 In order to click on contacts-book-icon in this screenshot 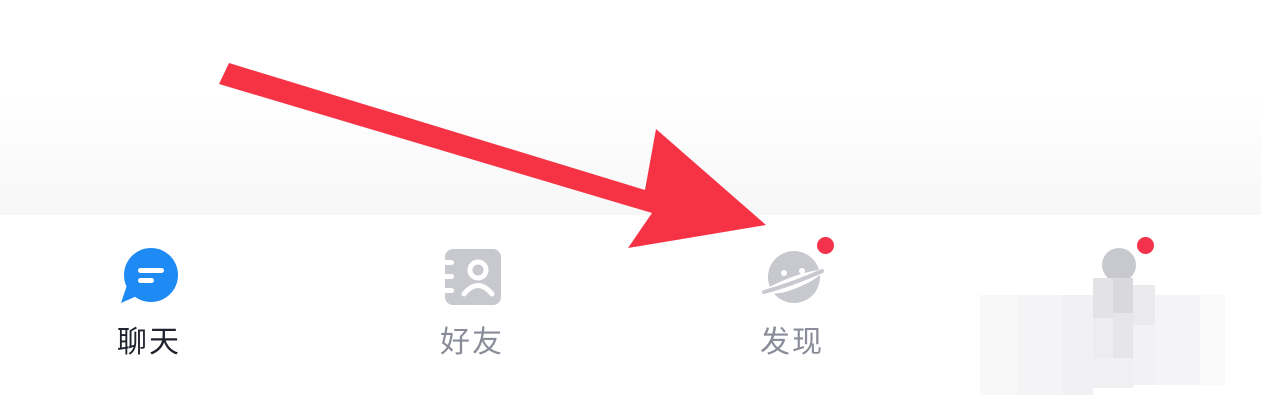, I will do `click(471, 277)`.